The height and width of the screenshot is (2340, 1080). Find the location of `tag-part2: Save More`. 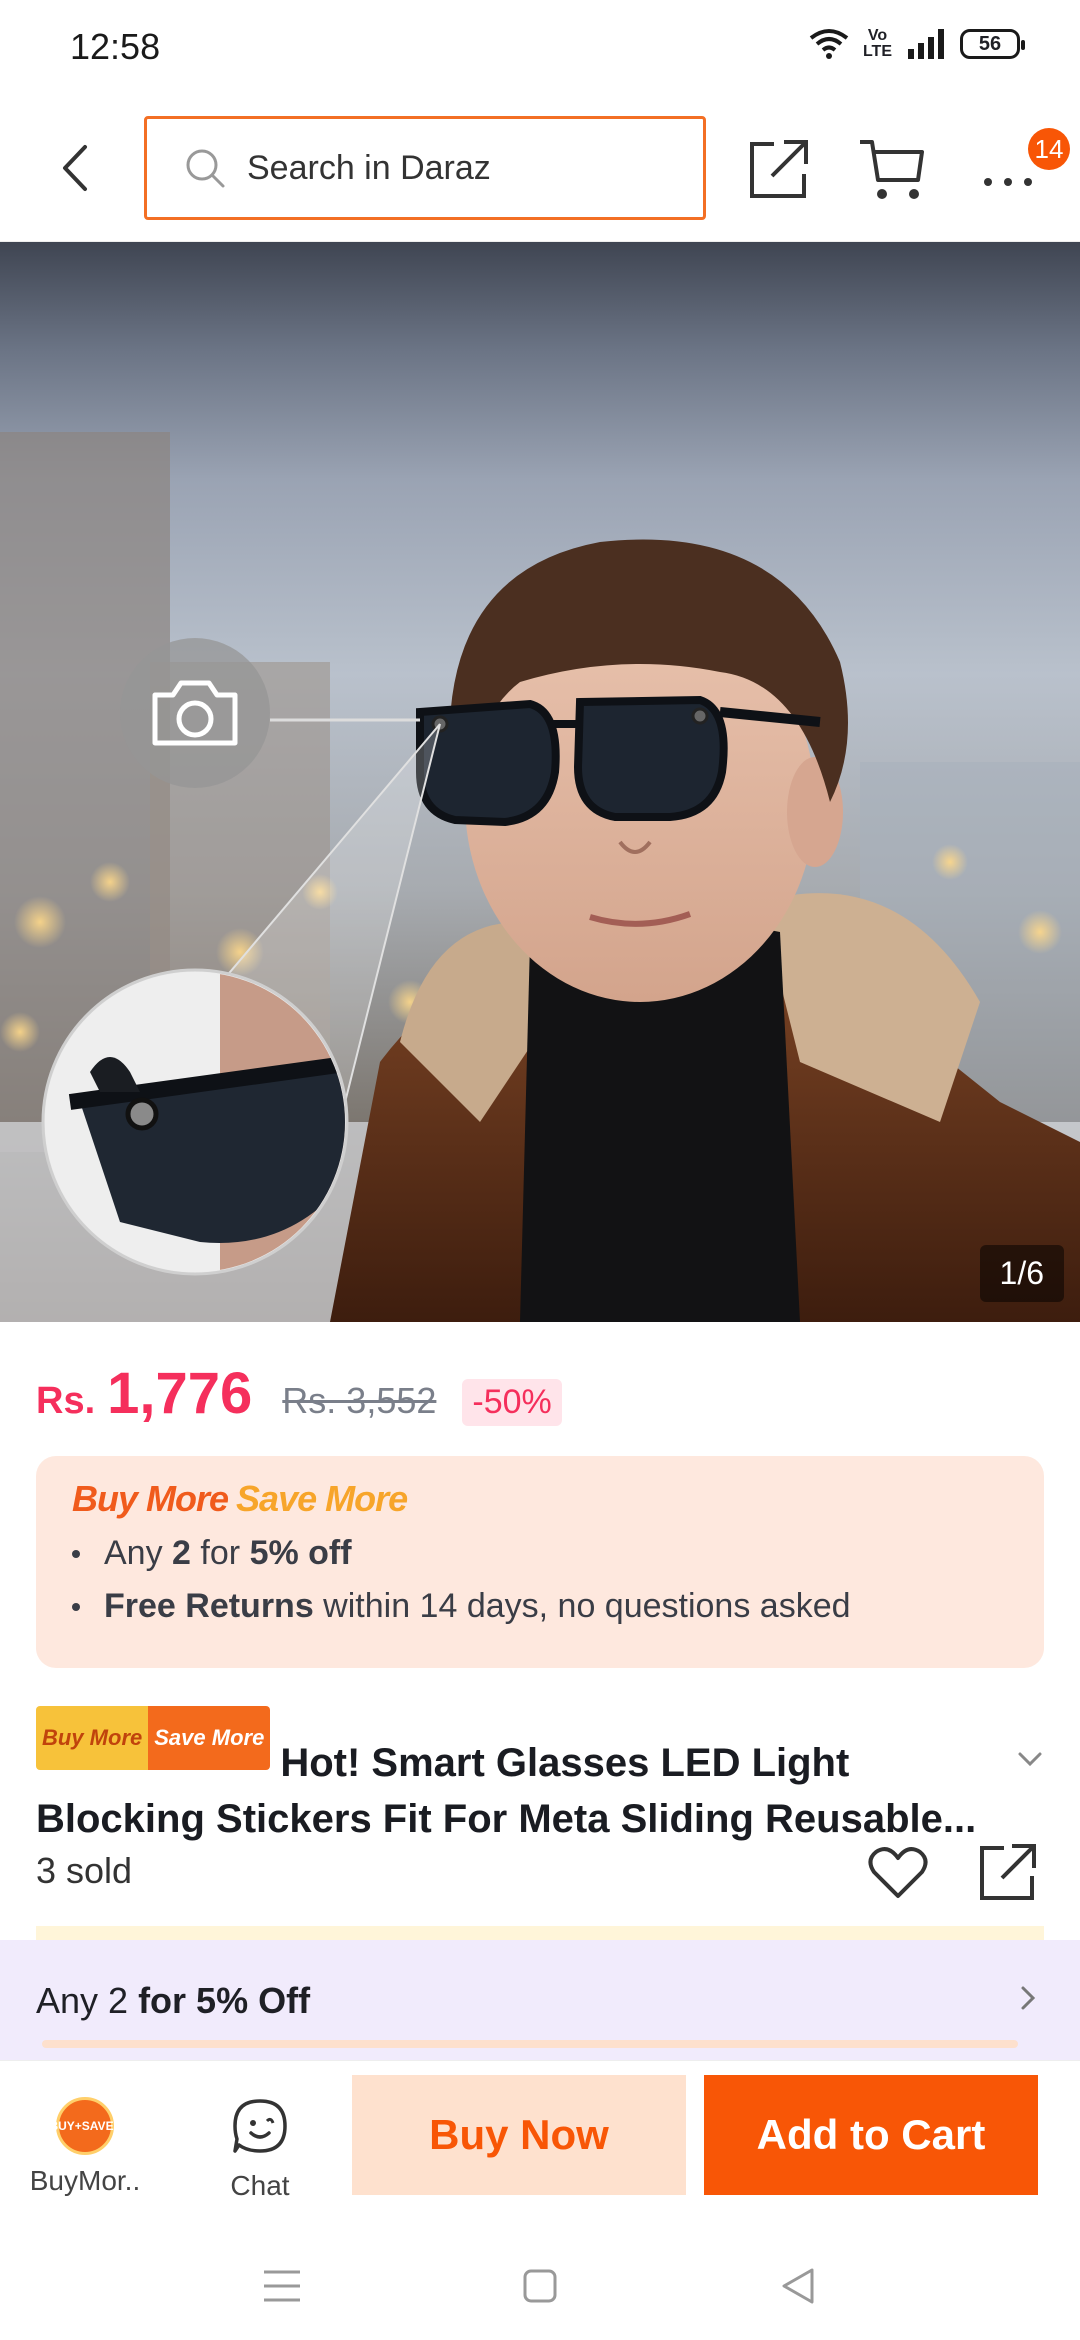

tag-part2: Save More is located at coordinates (209, 1738).